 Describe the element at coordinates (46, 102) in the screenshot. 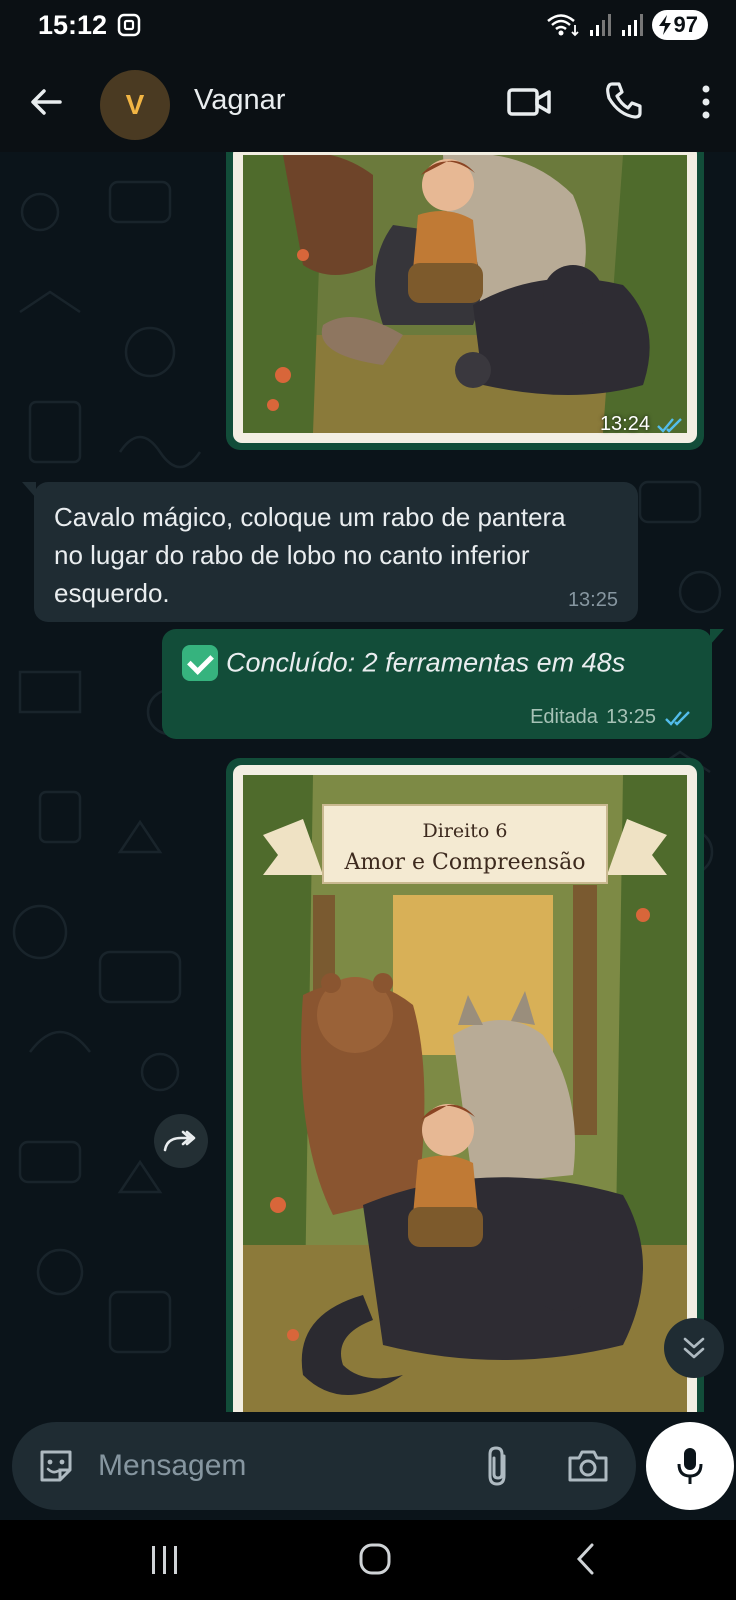

I see `back-arrow-icon` at that location.